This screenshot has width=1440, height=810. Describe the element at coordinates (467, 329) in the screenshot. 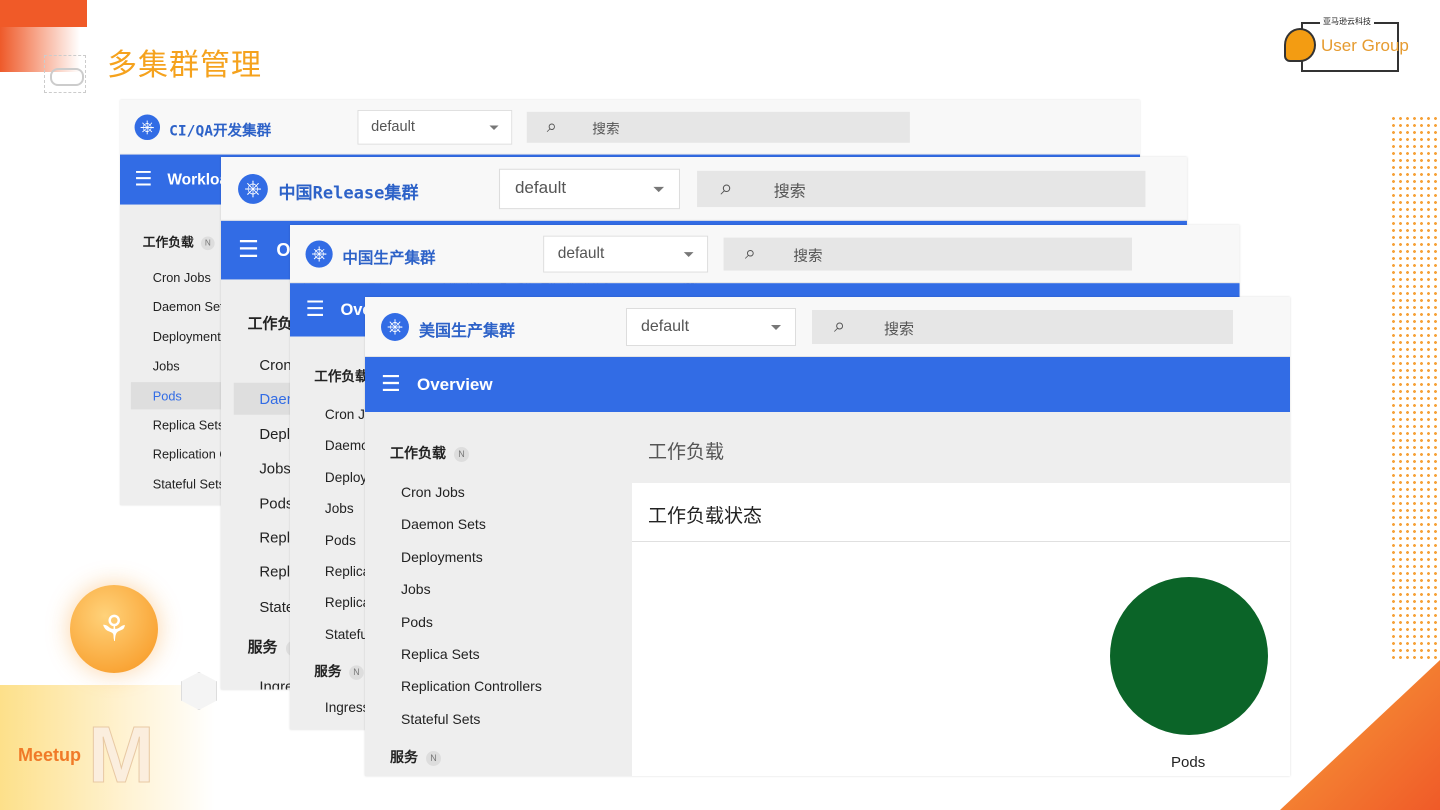

I see `cluster-name: 美国生产集群` at that location.